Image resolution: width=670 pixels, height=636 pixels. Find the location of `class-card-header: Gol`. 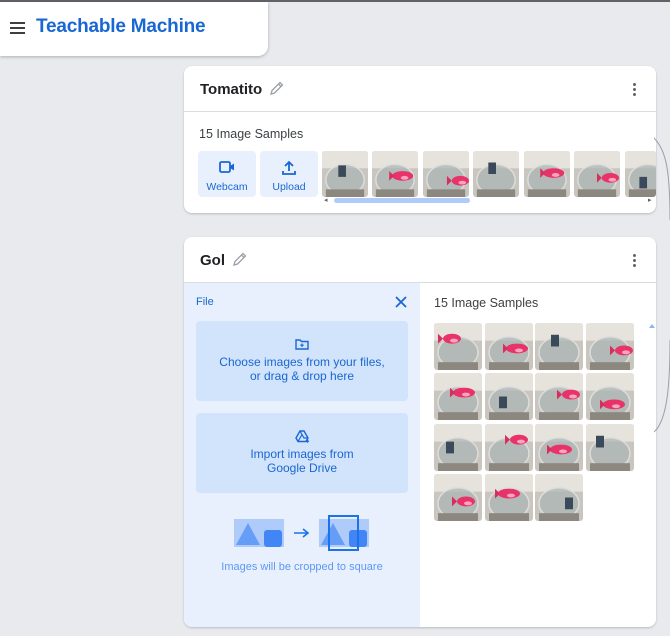

class-card-header: Gol is located at coordinates (420, 260).